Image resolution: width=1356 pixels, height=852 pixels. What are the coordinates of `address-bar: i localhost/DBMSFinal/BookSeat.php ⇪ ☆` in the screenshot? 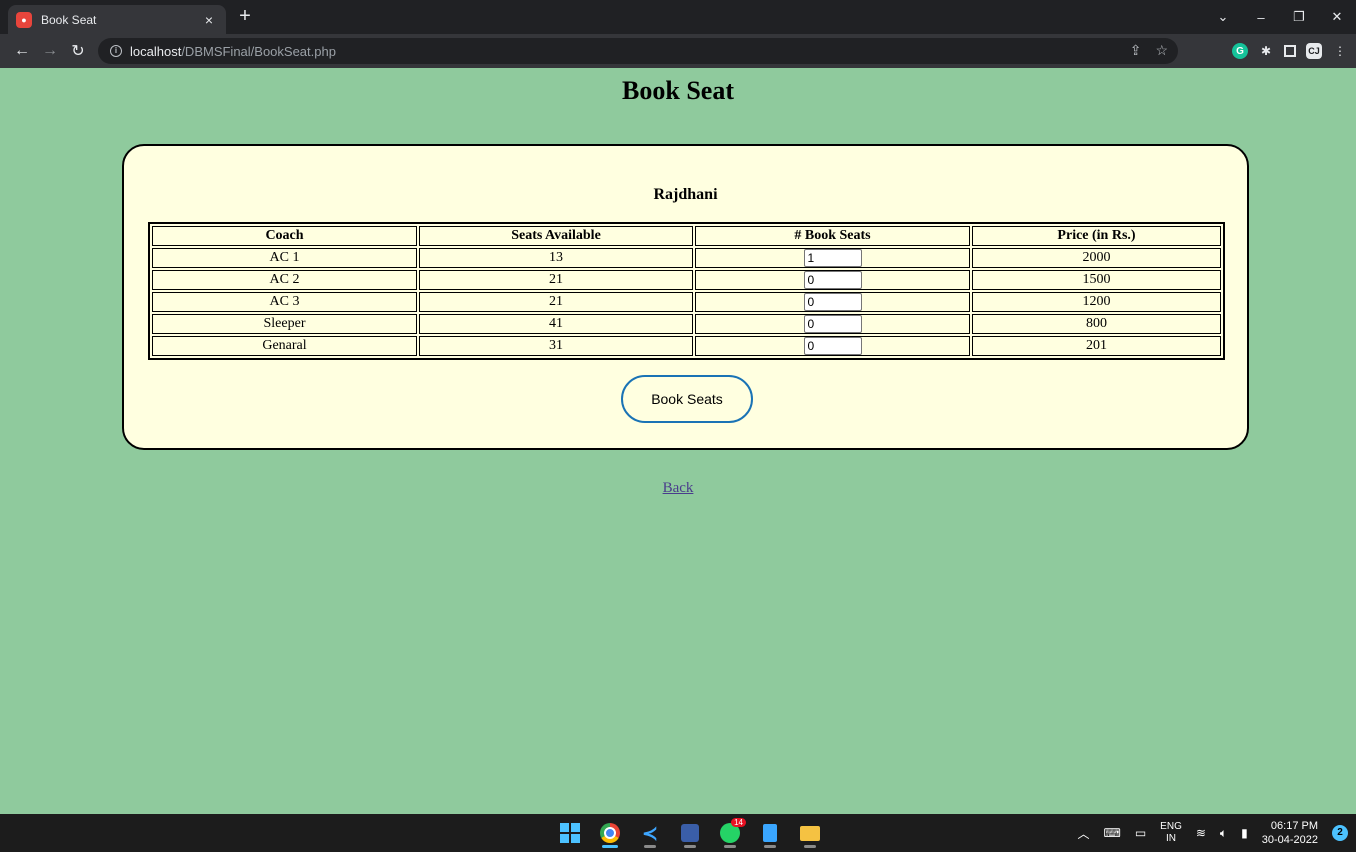 It's located at (638, 51).